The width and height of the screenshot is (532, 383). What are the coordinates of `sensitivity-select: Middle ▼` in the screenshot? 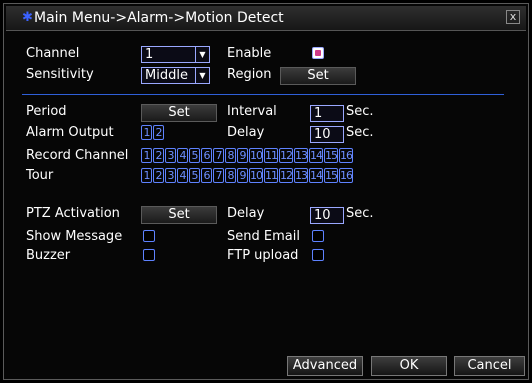 It's located at (175, 75).